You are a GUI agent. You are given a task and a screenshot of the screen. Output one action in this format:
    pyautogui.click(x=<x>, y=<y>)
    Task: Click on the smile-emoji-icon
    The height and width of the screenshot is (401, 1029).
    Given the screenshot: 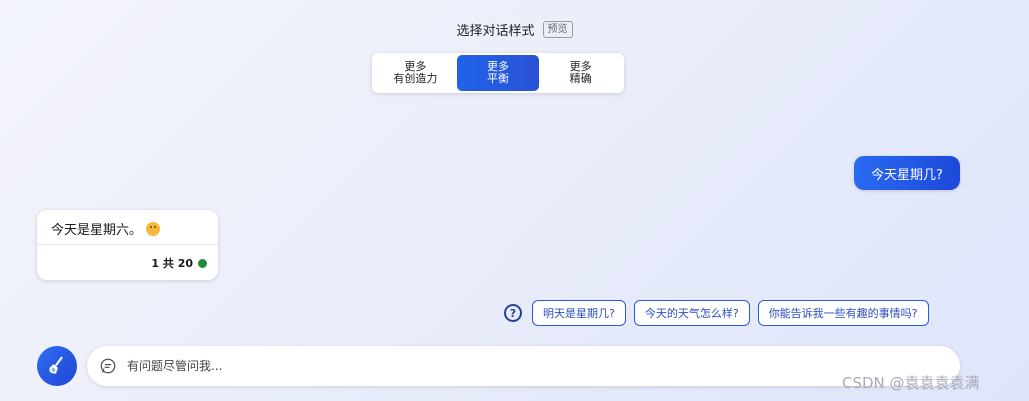 What is the action you would take?
    pyautogui.click(x=153, y=228)
    